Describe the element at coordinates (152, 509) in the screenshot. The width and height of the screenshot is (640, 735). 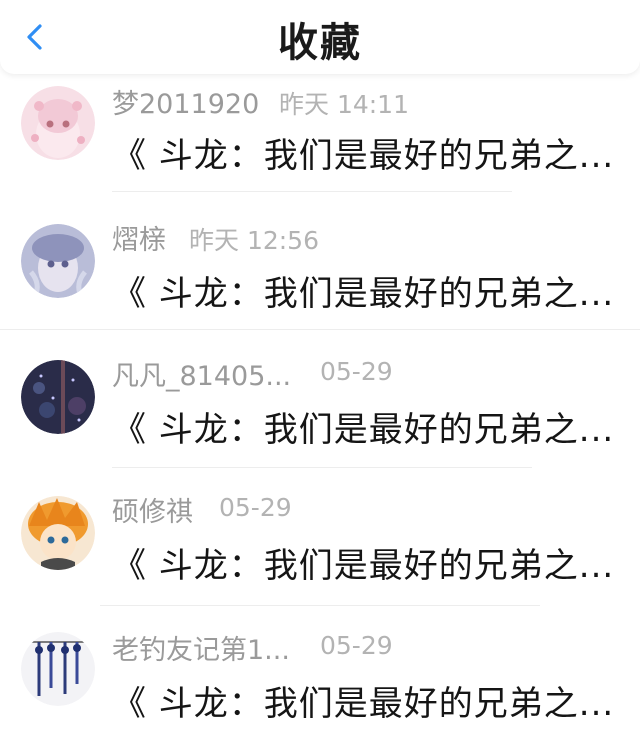
I see `username: 硕修祺` at that location.